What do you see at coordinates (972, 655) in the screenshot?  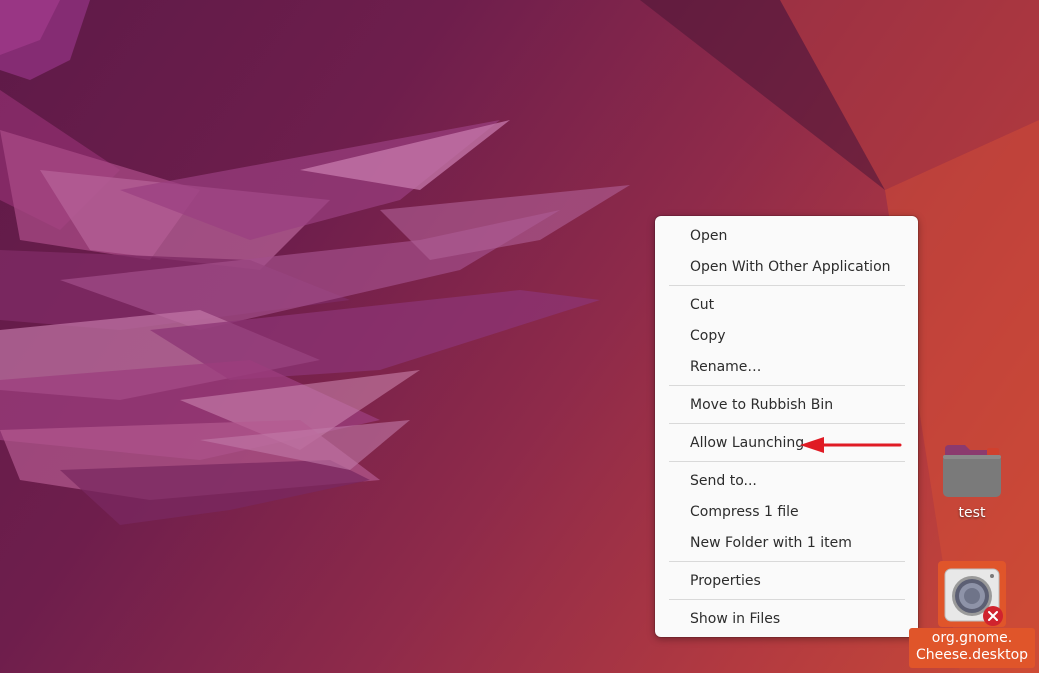 I see `launcher-label-line2: Cheese.desktop` at bounding box center [972, 655].